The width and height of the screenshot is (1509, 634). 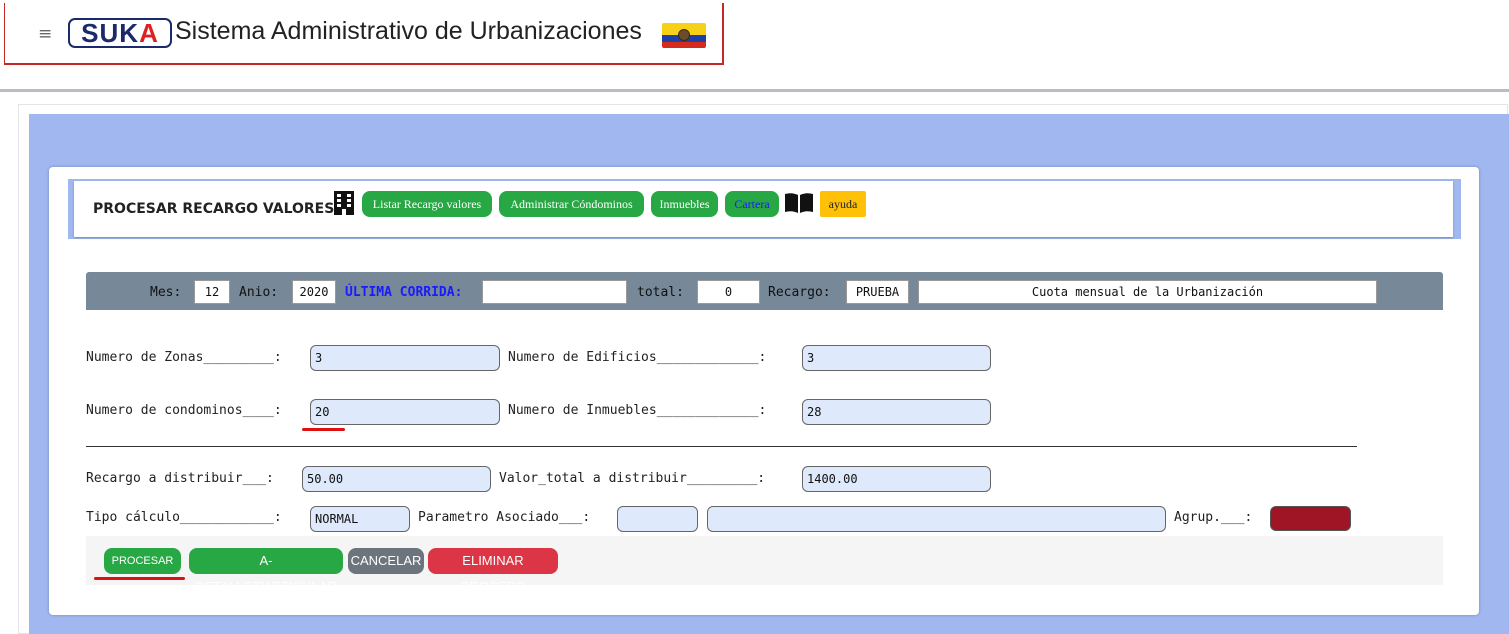 What do you see at coordinates (184, 517) in the screenshot?
I see `tipo-calculo-label: Tipo cálculo____________:` at bounding box center [184, 517].